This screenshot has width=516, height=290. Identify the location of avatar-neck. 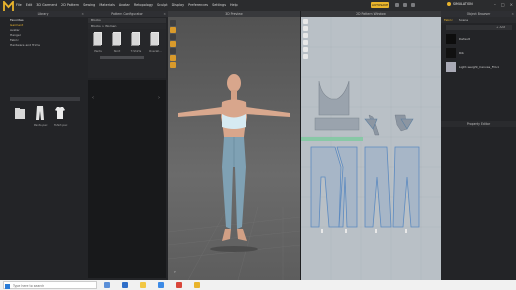
(234, 95).